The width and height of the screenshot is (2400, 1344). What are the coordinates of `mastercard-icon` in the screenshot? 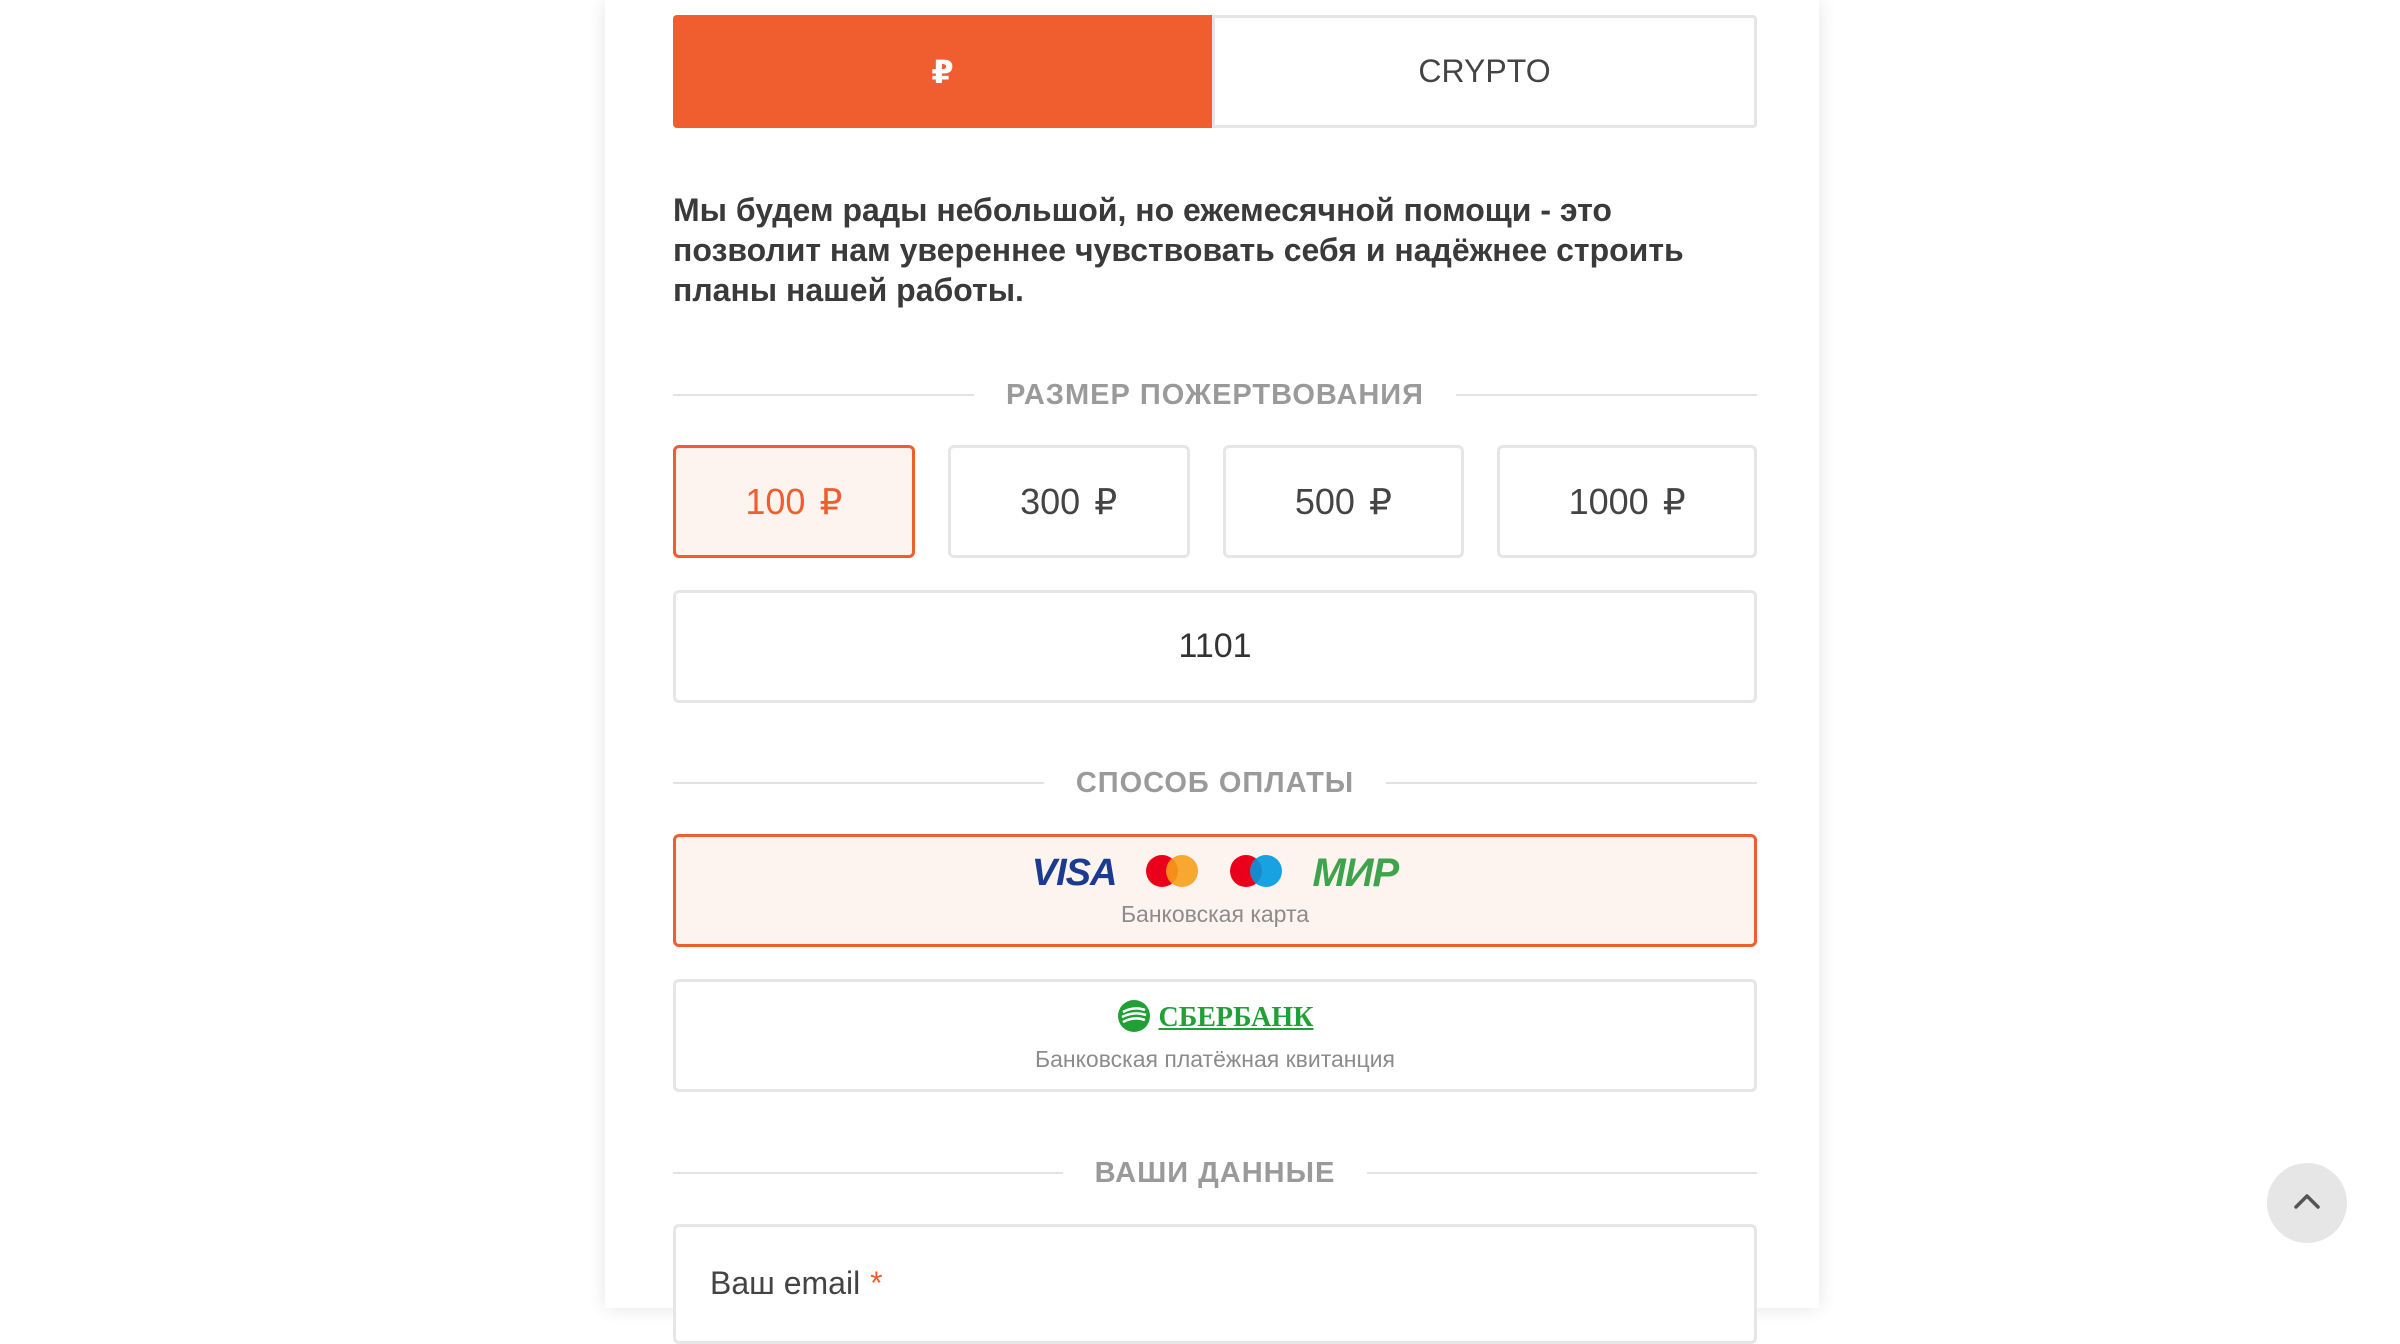 It's located at (1172, 873).